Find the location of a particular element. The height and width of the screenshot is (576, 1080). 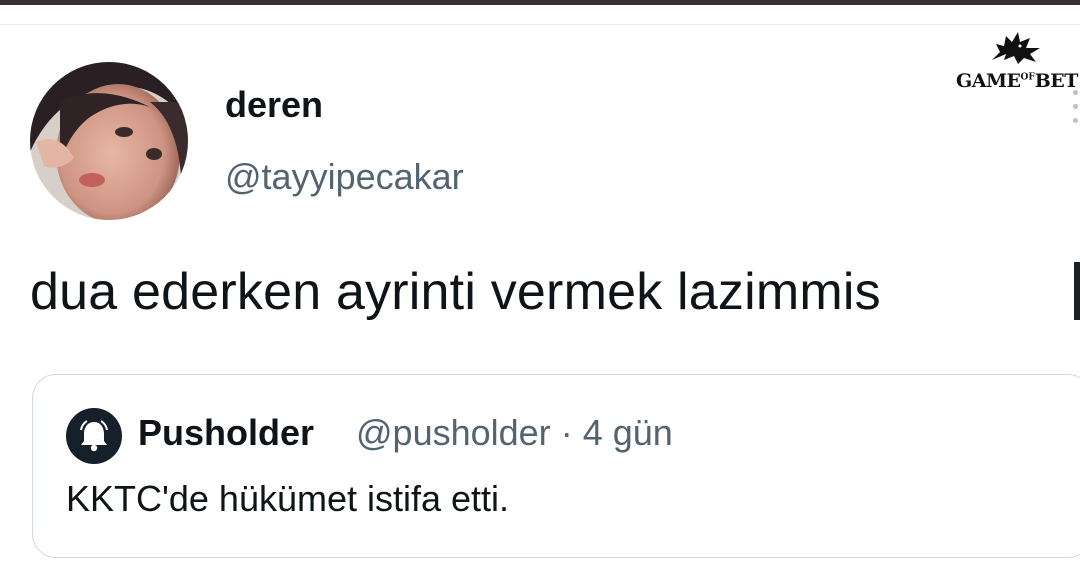

quoted-time: 4 gün is located at coordinates (628, 432).